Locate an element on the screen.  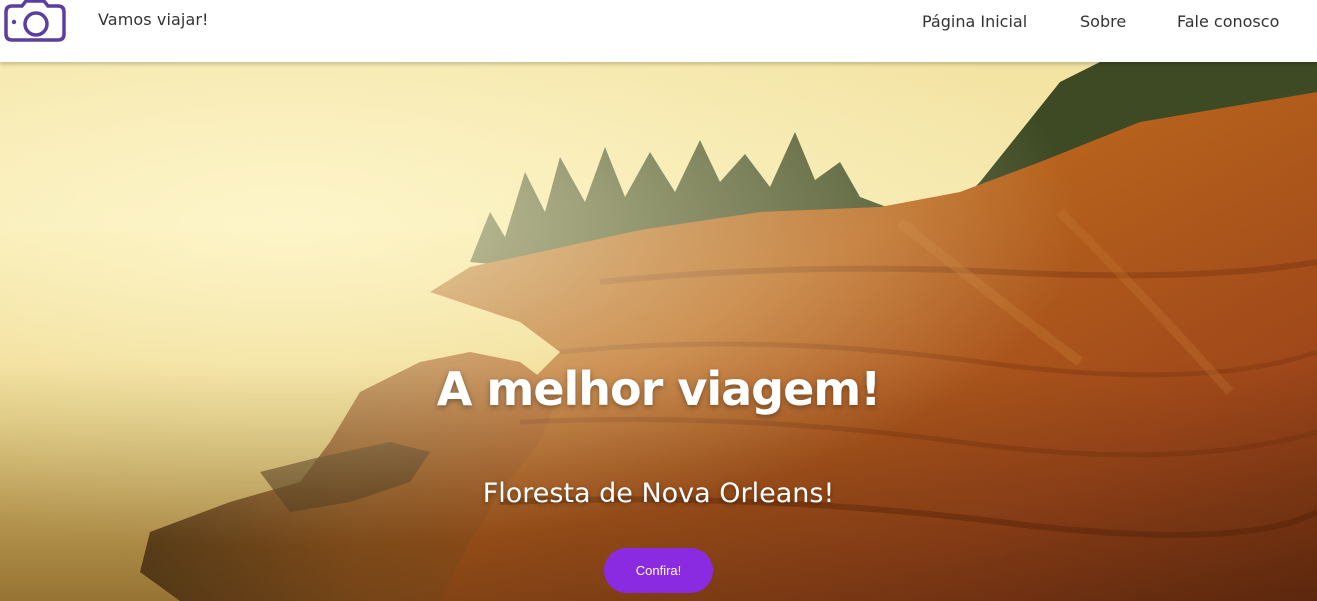
hero-title: A melhor viagem! is located at coordinates (658, 389).